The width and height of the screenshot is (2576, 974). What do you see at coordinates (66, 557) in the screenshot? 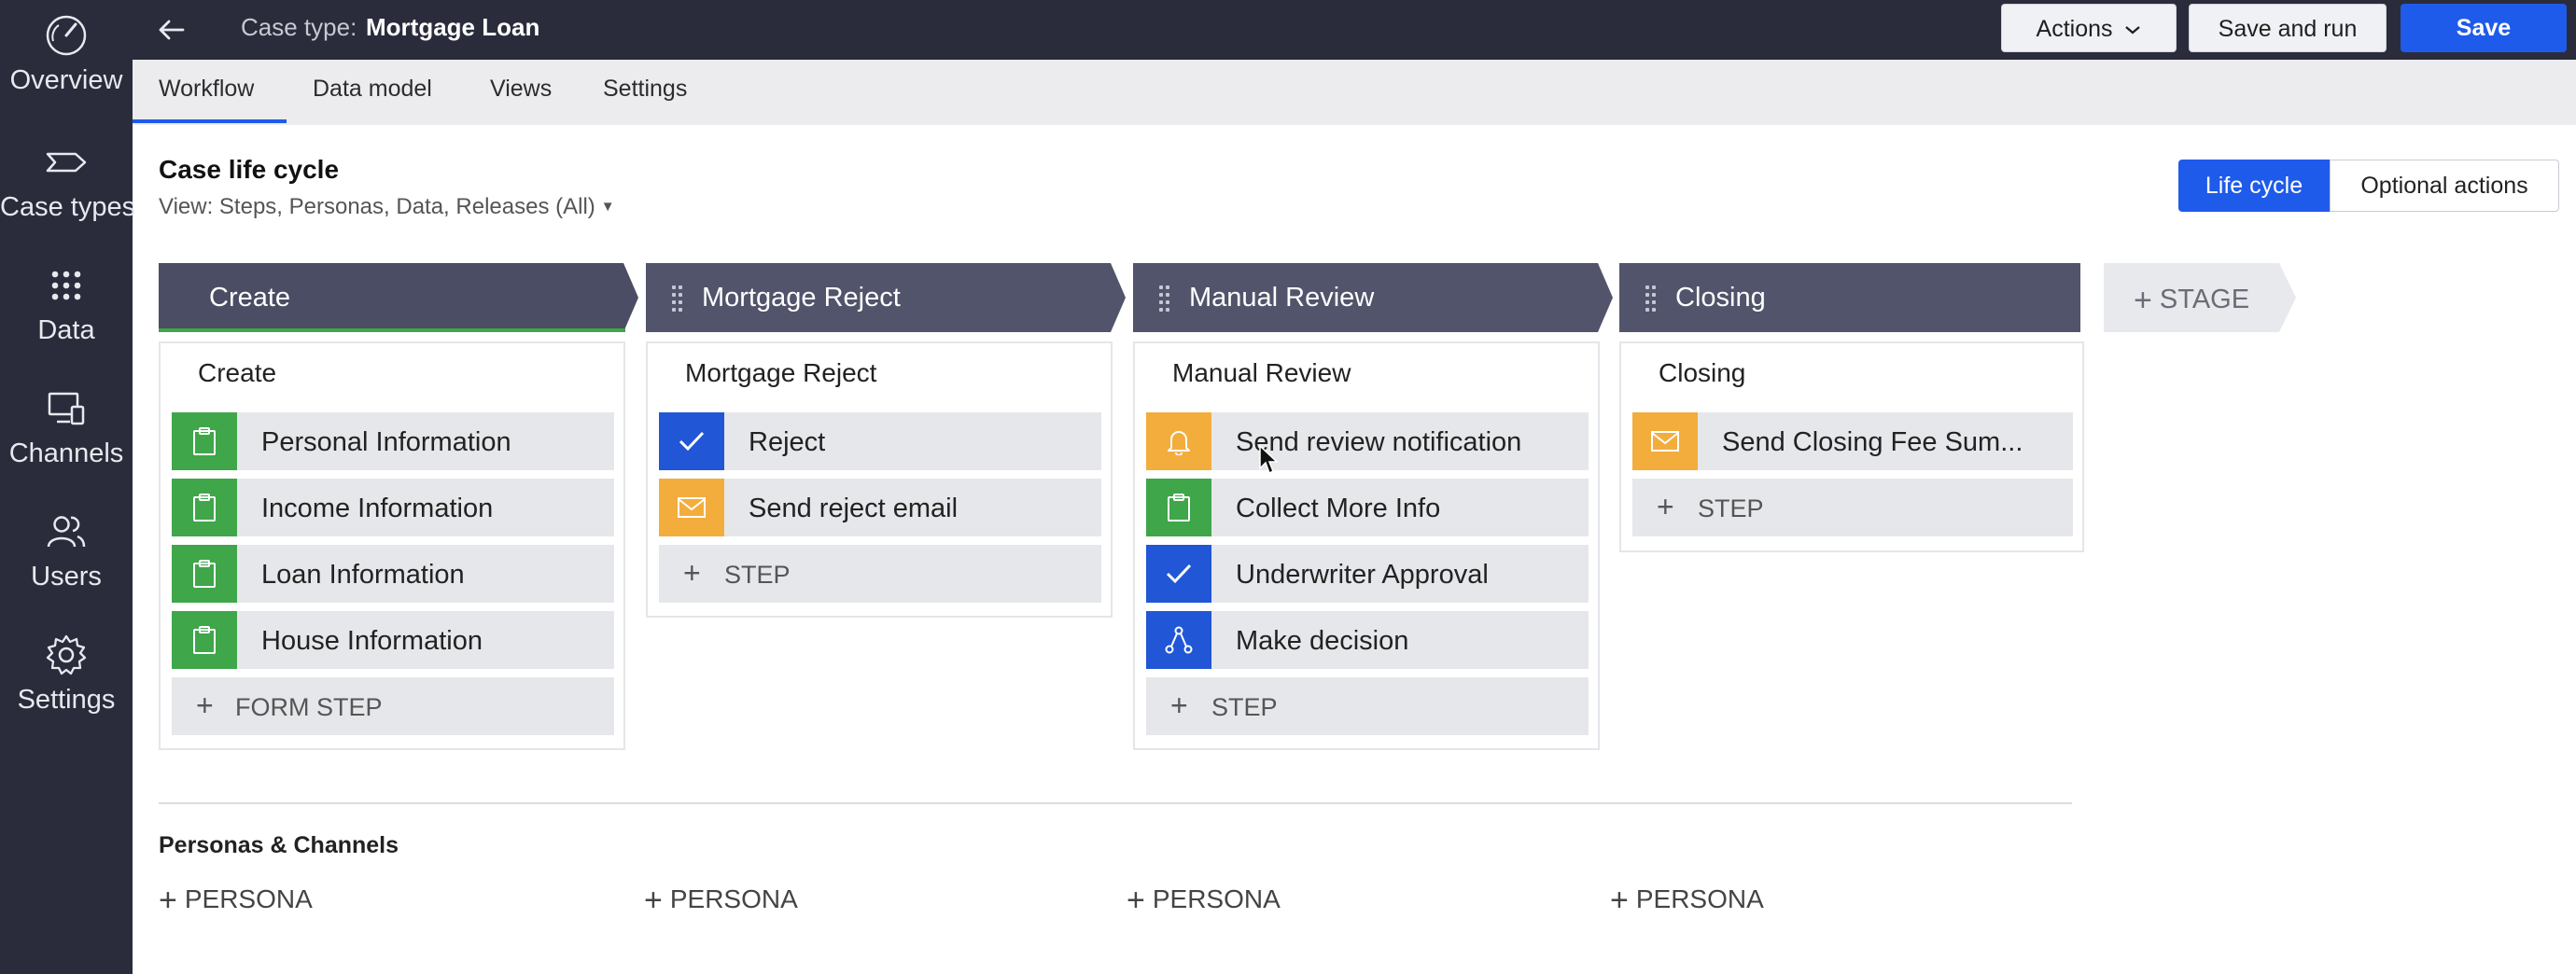
I see `nav-item-users: Users` at bounding box center [66, 557].